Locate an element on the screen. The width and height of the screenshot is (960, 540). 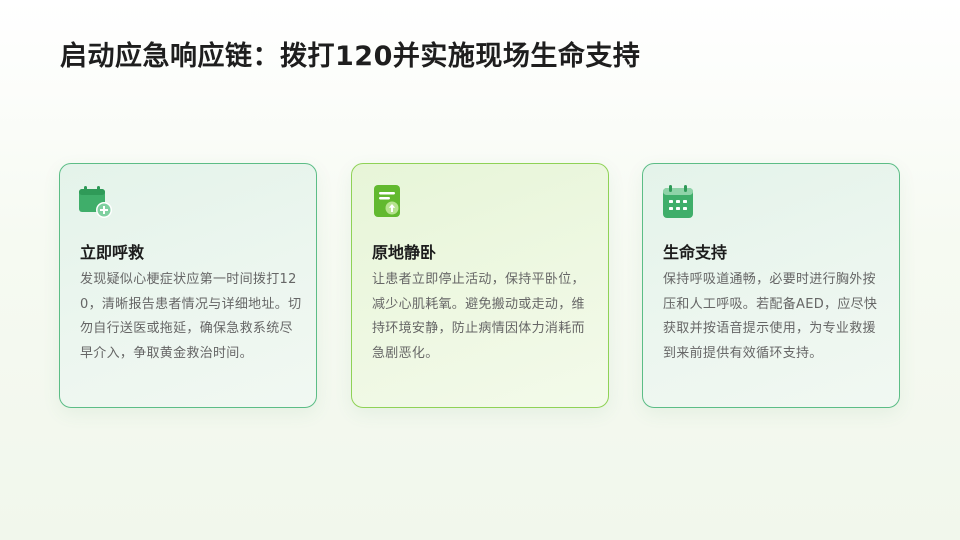
slide-title: 启动应急响应链：拨打120并实施现场生命支持 is located at coordinates (350, 56).